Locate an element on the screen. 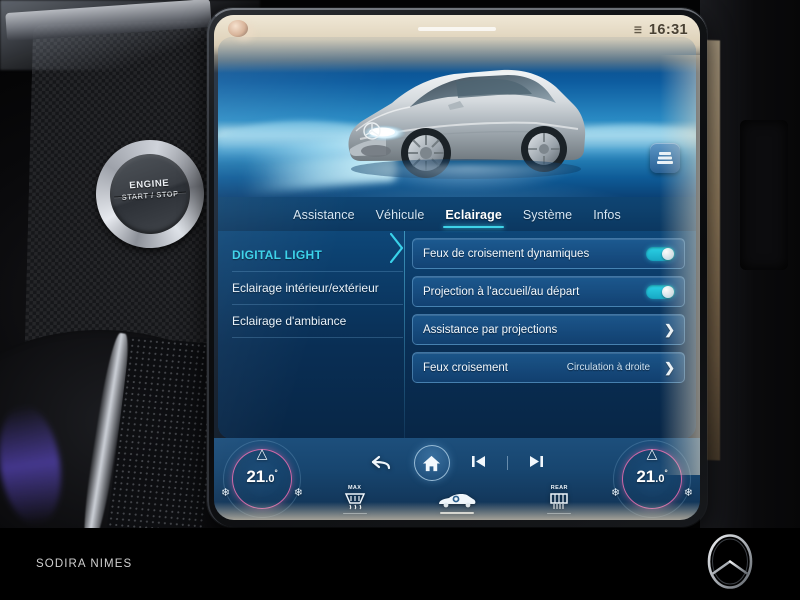 Image resolution: width=800 pixels, height=600 pixels. active-submenu-chevron-icon is located at coordinates (397, 248).